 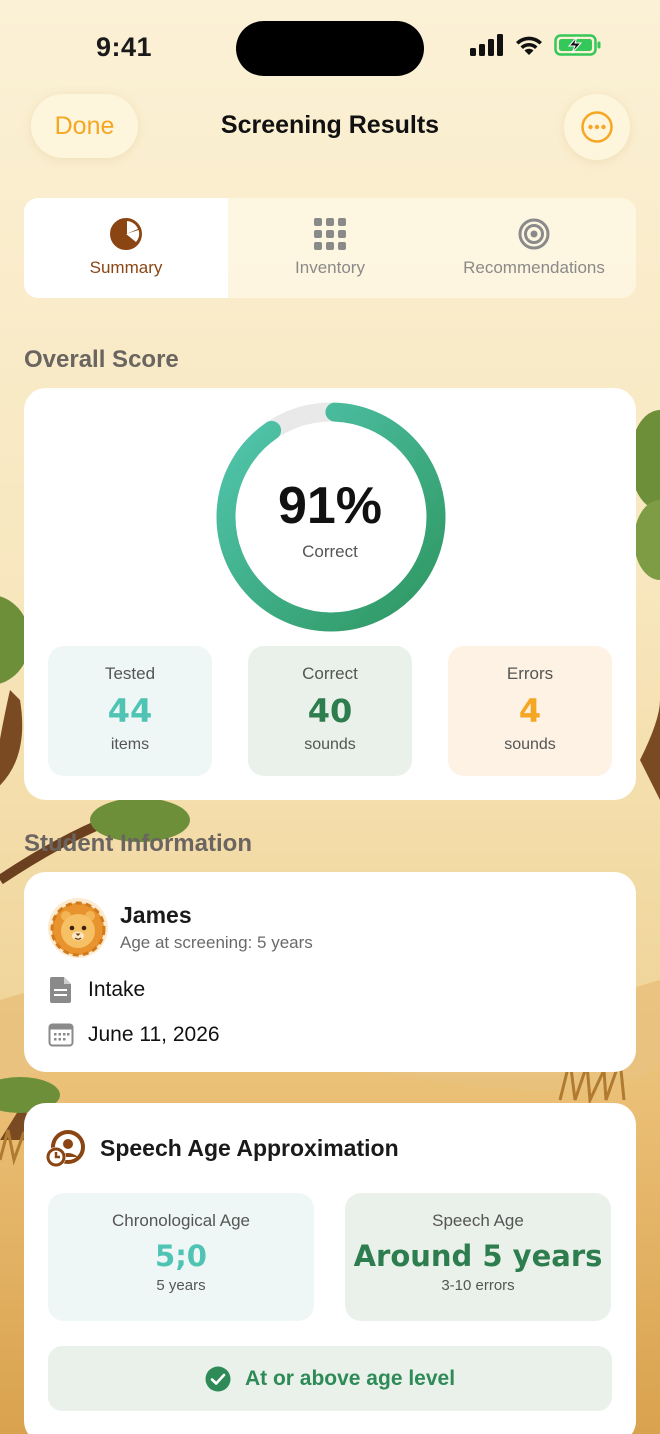 I want to click on more-options-button, so click(x=597, y=127).